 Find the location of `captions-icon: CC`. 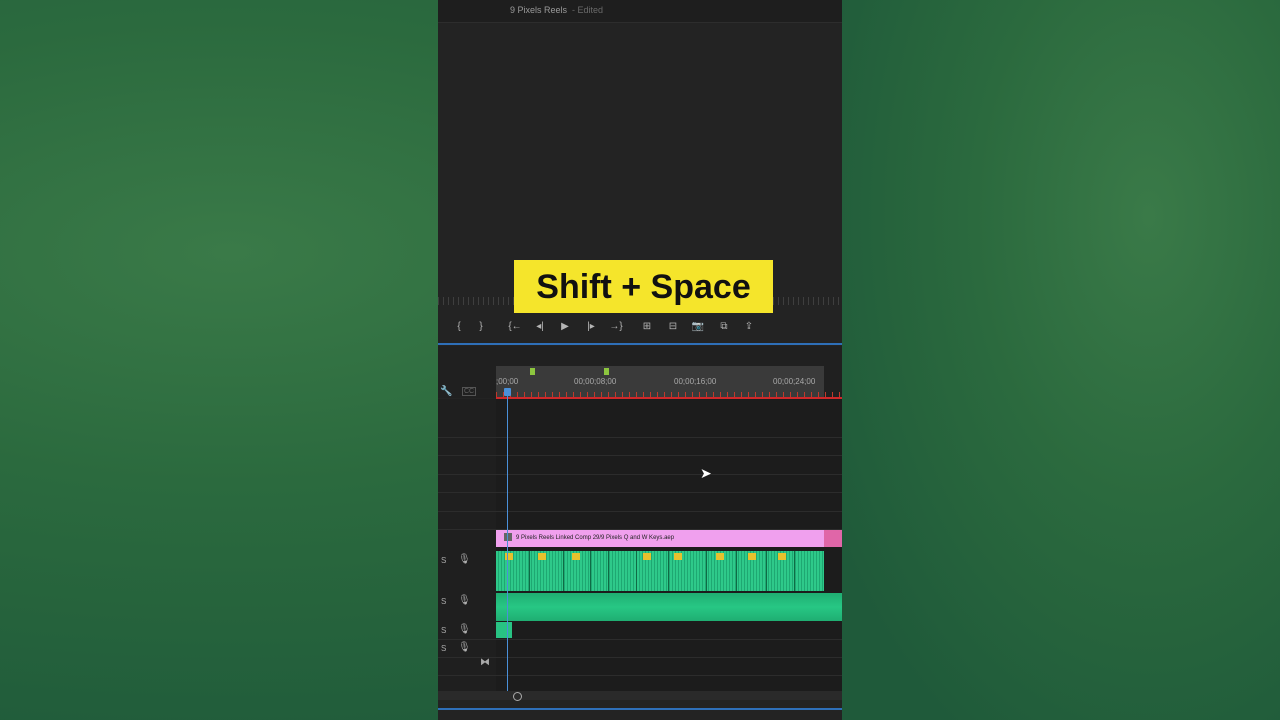

captions-icon: CC is located at coordinates (469, 391).